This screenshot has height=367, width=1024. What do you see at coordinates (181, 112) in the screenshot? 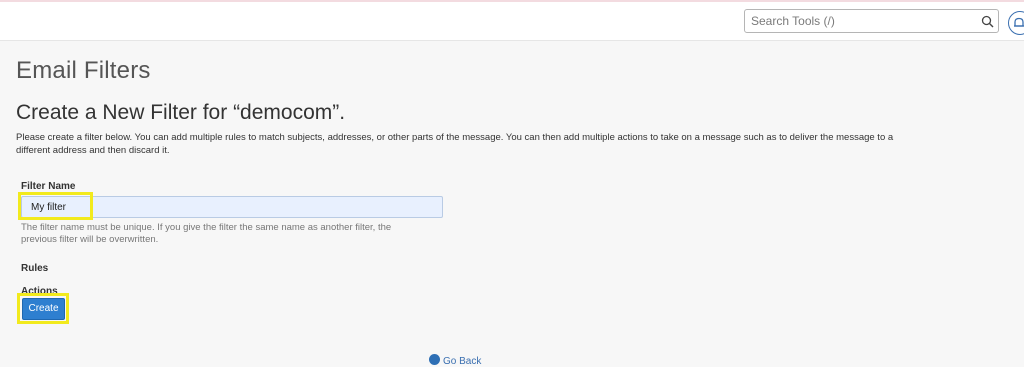
I see `filter-heading: Create a New Filter for “democom”.` at bounding box center [181, 112].